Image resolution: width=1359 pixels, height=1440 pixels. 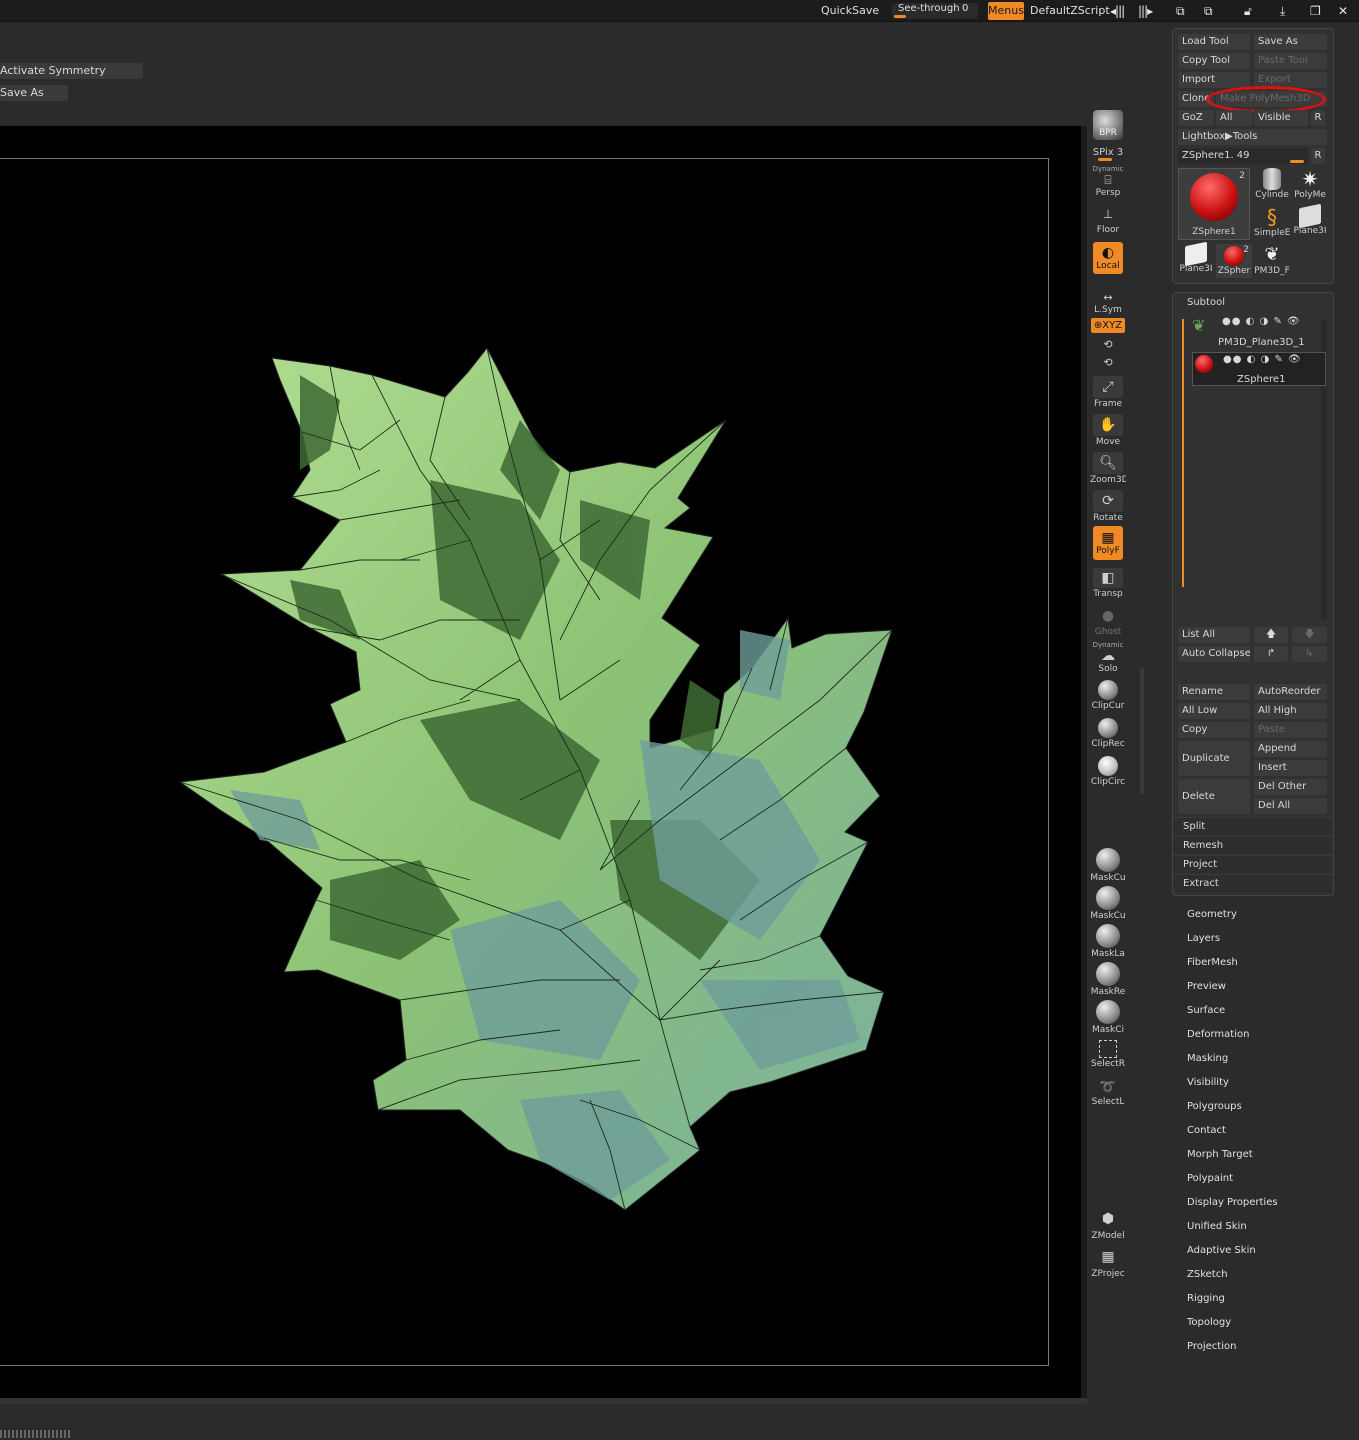 What do you see at coordinates (1108, 733) in the screenshot?
I see `cliprec-button: ClipRec` at bounding box center [1108, 733].